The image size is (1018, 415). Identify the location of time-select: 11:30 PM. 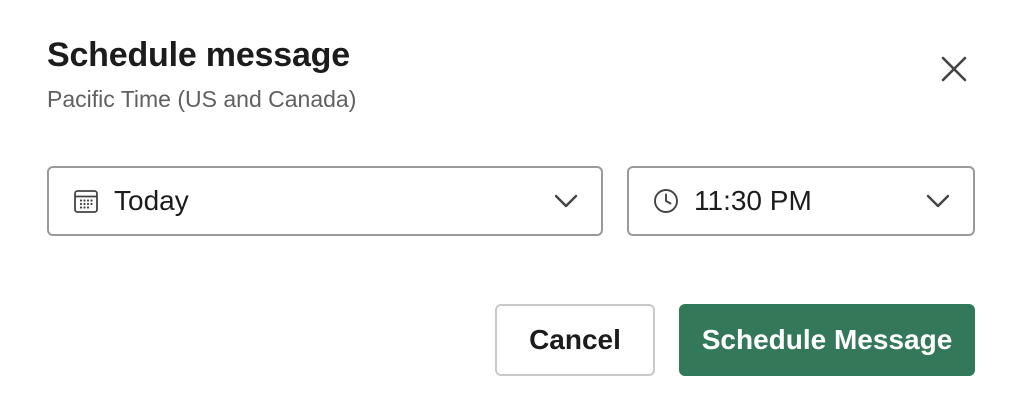
(801, 201).